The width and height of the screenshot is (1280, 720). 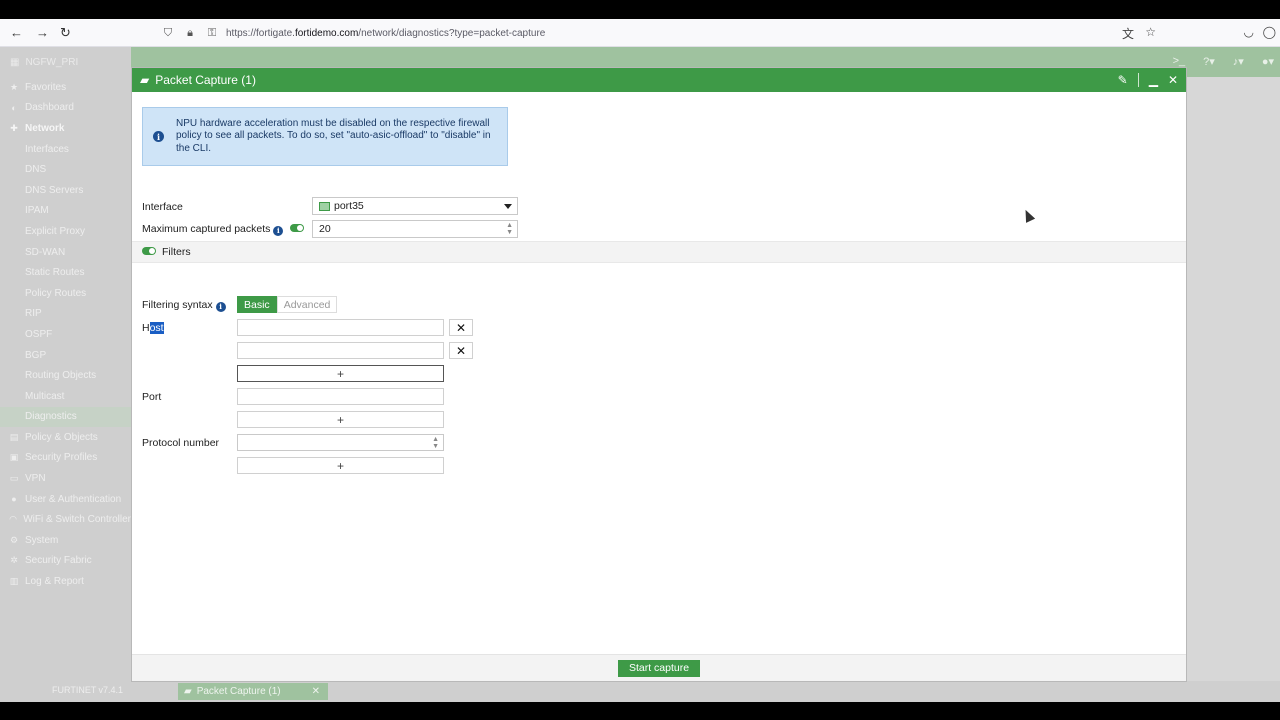 What do you see at coordinates (45, 128) in the screenshot?
I see `sidebar-item-label: Network` at bounding box center [45, 128].